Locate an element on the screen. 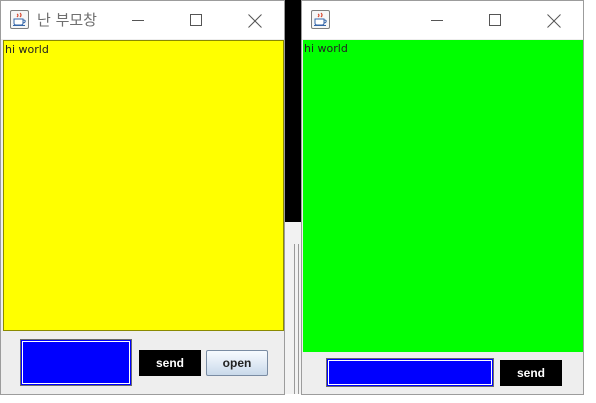 The image size is (596, 403). open-button: open is located at coordinates (237, 363).